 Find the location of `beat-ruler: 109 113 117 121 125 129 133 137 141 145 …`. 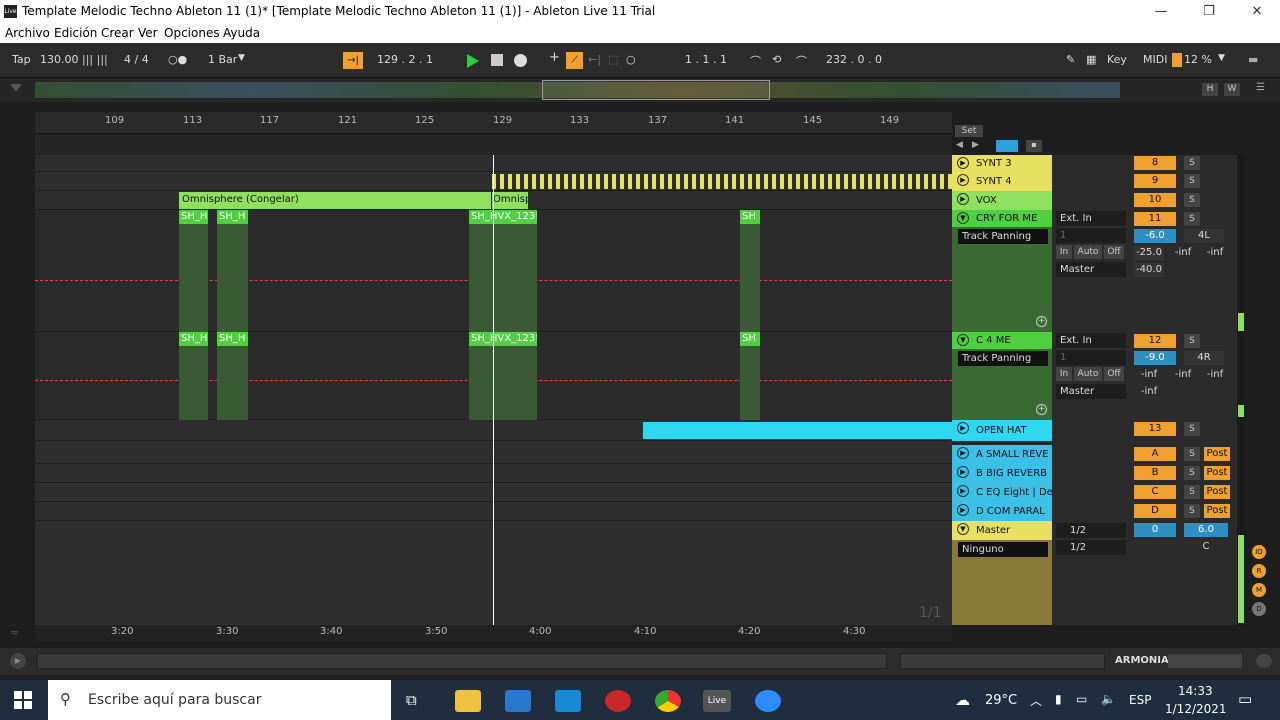

beat-ruler: 109 113 117 121 125 129 133 137 141 145 … is located at coordinates (493, 123).